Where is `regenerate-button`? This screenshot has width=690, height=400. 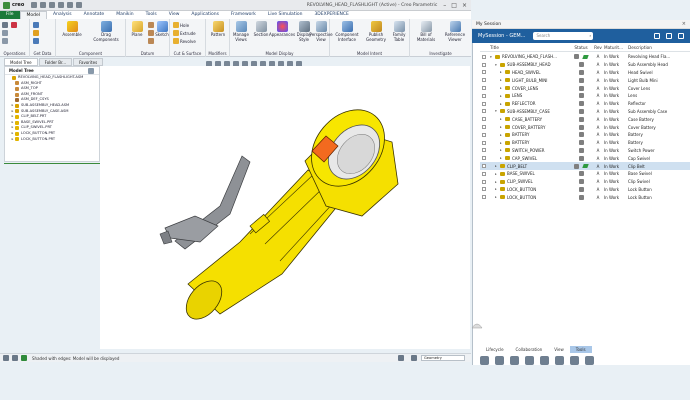
regenerate-button is located at coordinates (5, 25).